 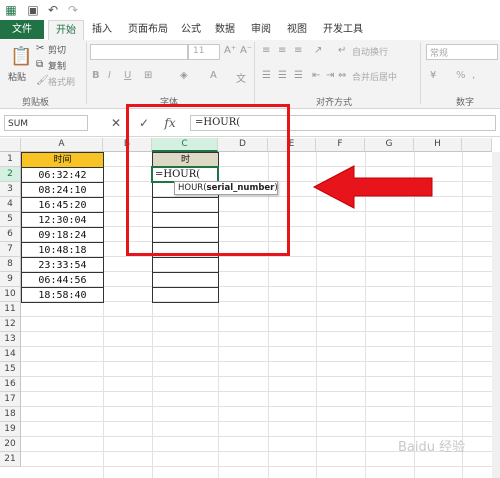 What do you see at coordinates (62, 235) in the screenshot?
I see `time-cell: 09:18:24` at bounding box center [62, 235].